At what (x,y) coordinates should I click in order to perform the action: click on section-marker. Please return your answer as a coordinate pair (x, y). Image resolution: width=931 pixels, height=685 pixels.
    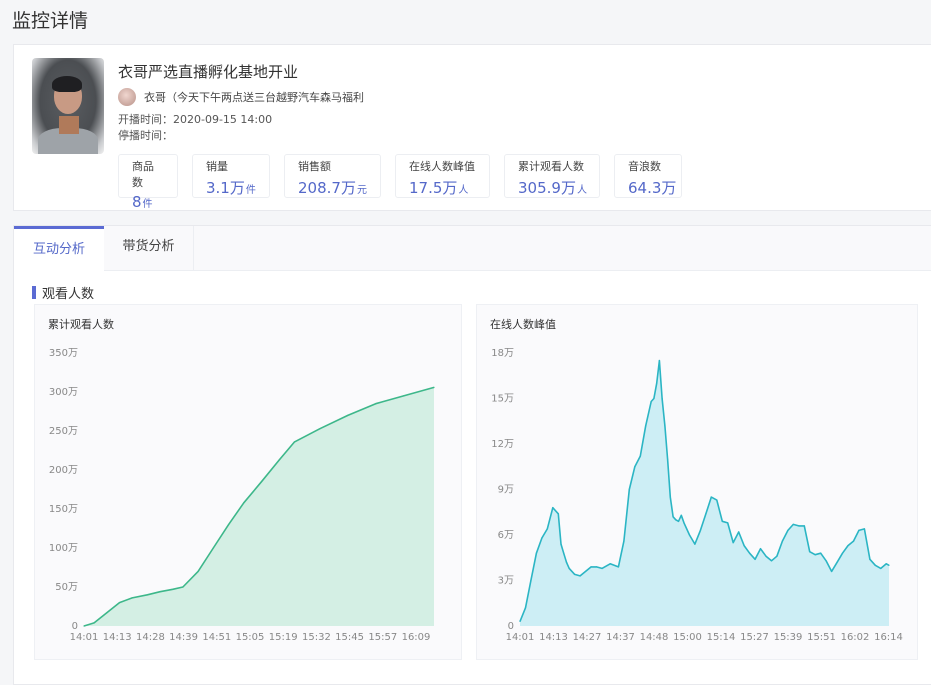
    Looking at the image, I should click on (34, 292).